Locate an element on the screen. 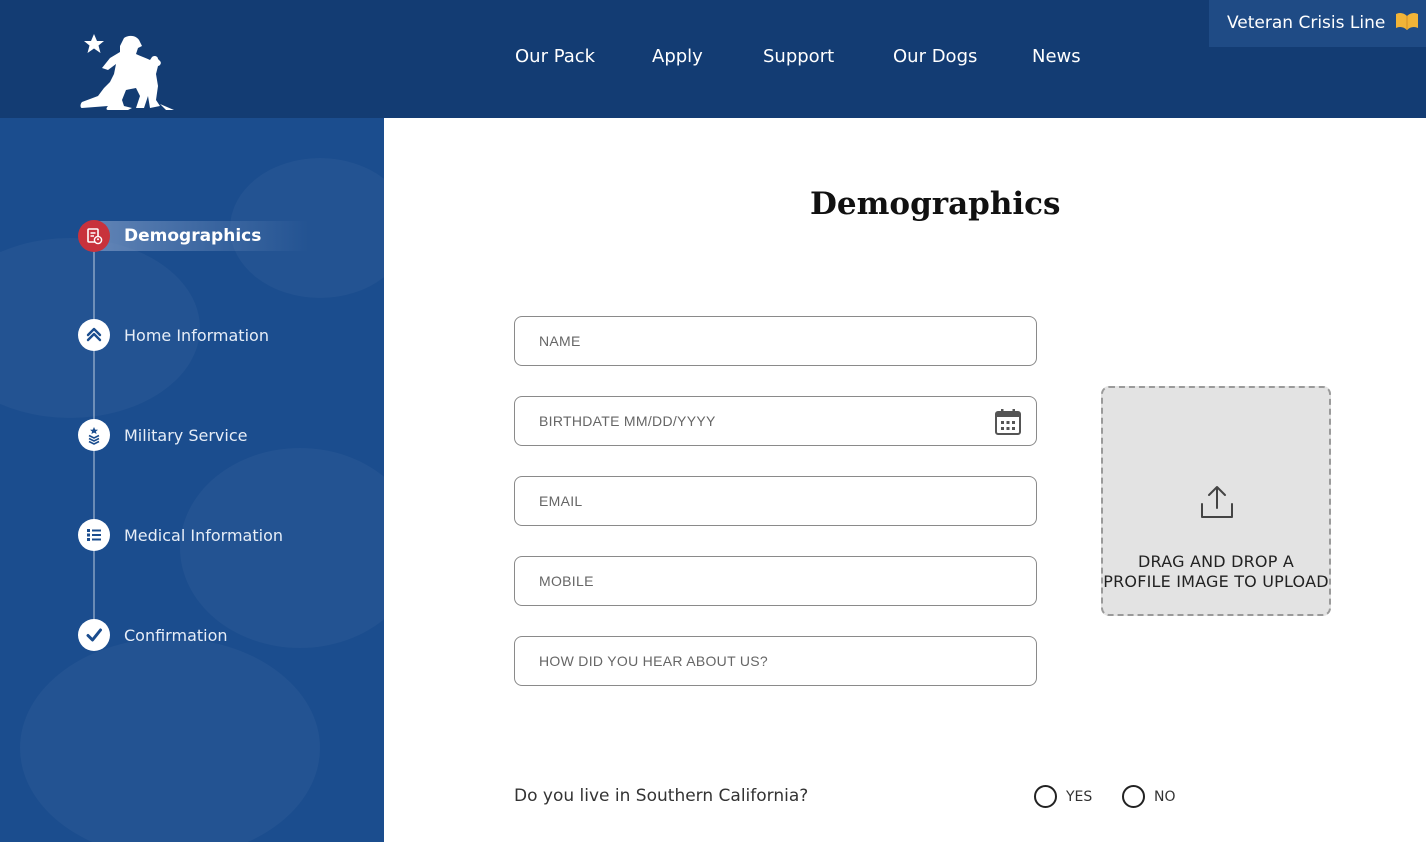 The height and width of the screenshot is (842, 1426). nav-support: Support is located at coordinates (798, 56).